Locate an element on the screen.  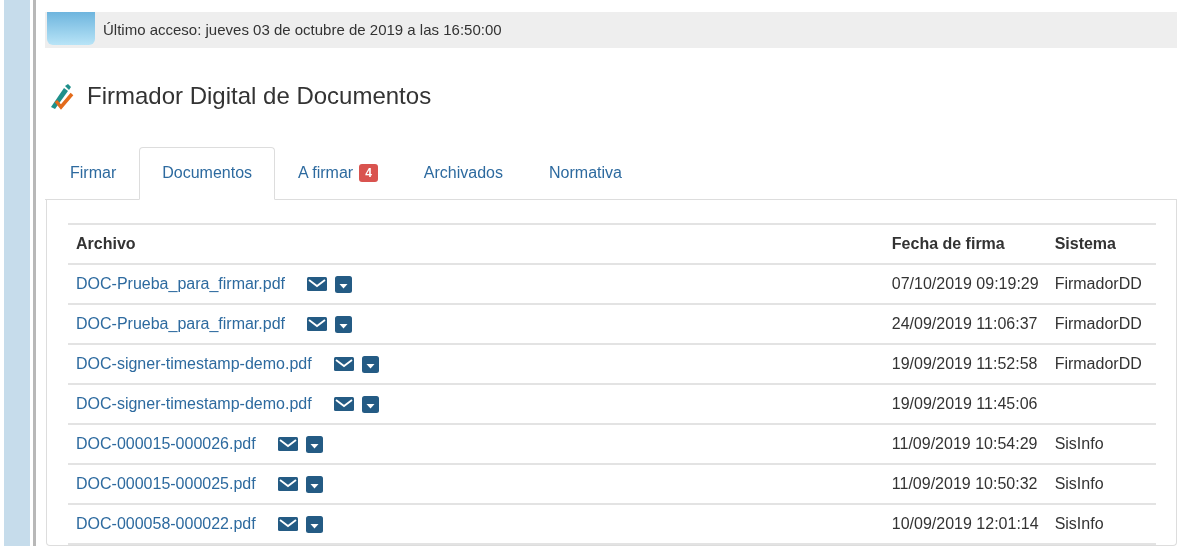
last-access-text: Último acceso: jueves 03 de octubre de 2019 a las 16:50:00 is located at coordinates (302, 29).